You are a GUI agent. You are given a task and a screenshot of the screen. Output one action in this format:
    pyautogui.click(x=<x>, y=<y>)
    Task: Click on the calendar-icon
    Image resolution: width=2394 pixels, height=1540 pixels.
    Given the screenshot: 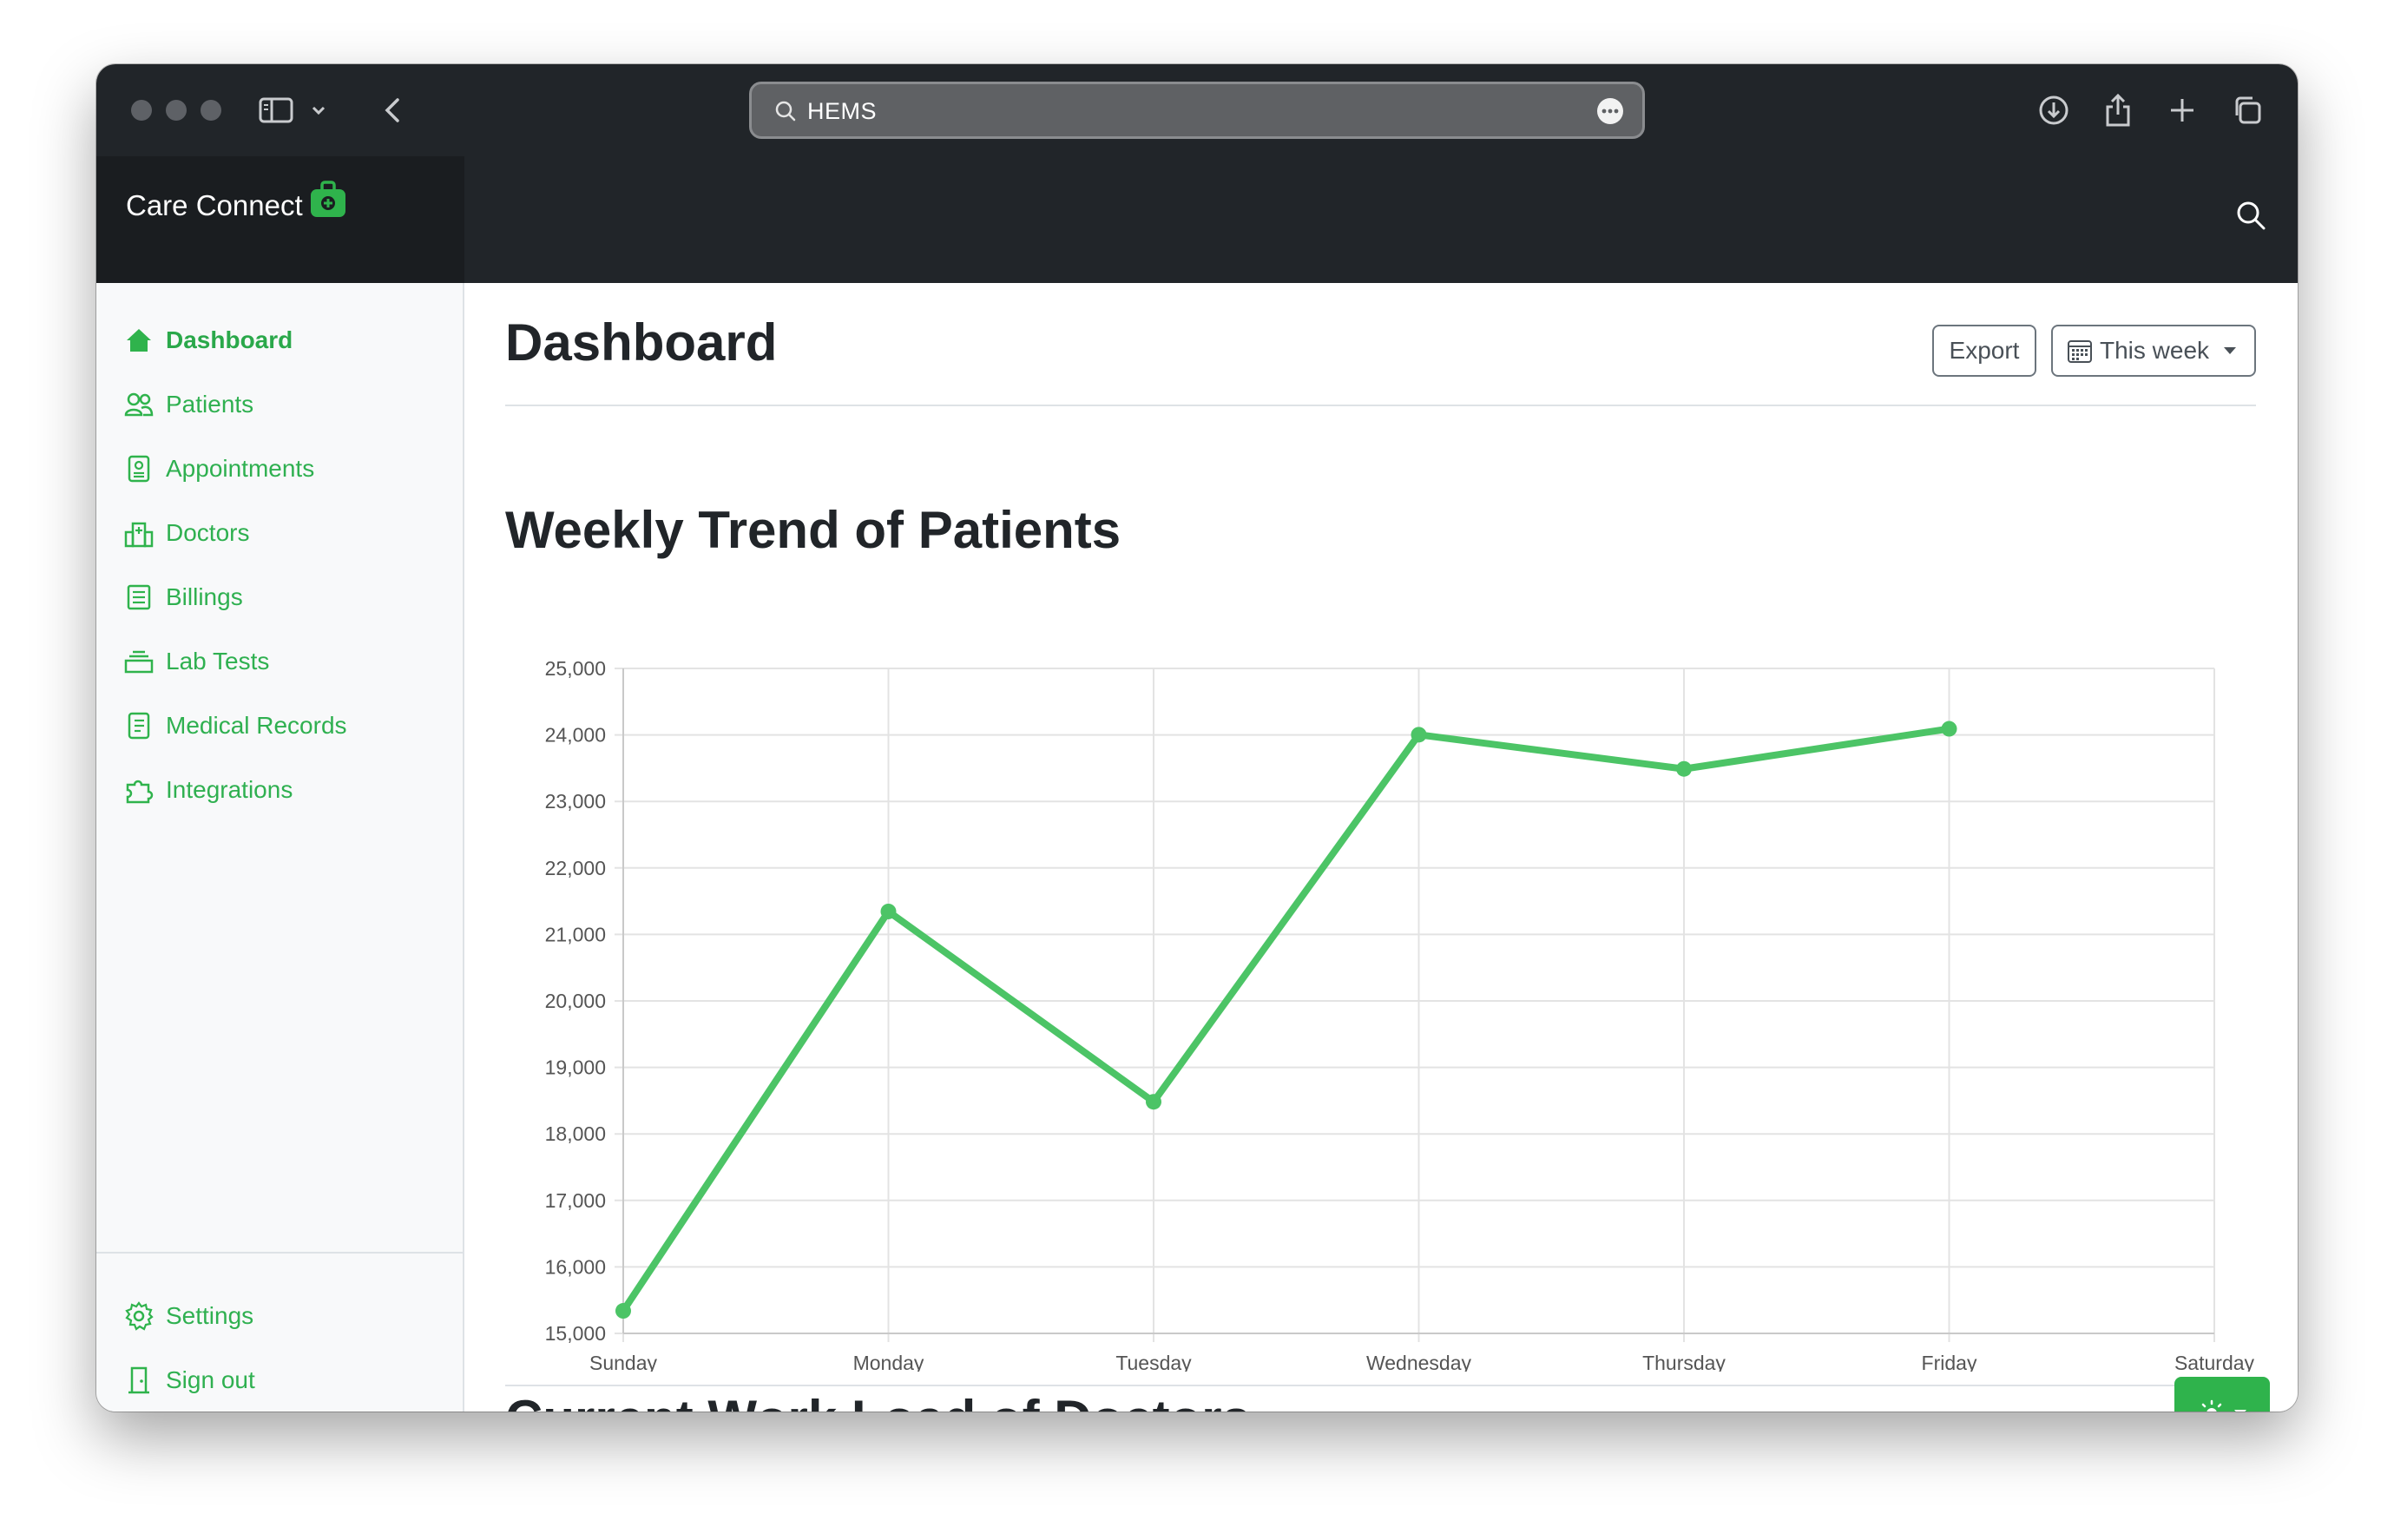 What is the action you would take?
    pyautogui.click(x=2080, y=351)
    